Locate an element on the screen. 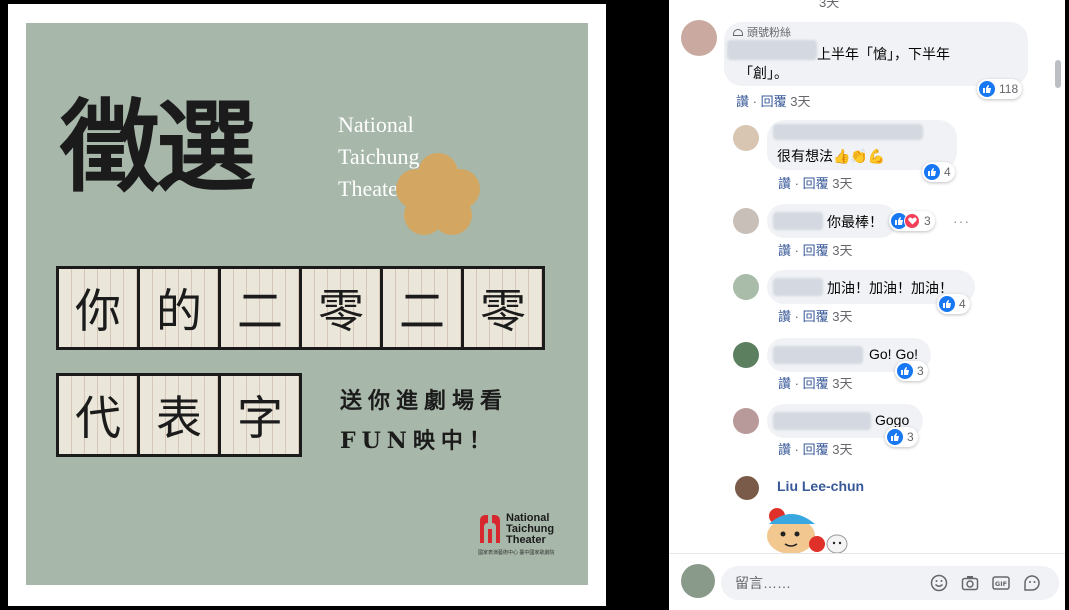  current-user-avatar is located at coordinates (698, 581).